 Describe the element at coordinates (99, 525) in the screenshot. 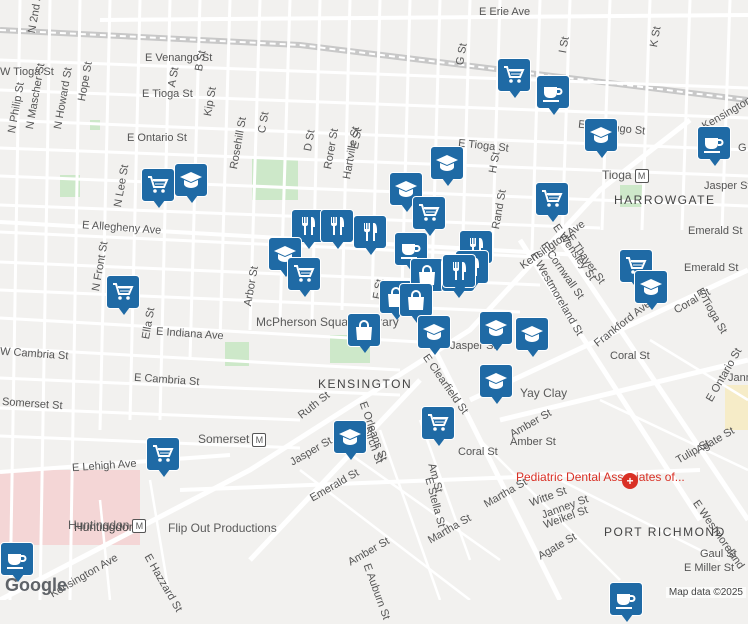

I see `huntingdon-text: Huntingdon` at that location.